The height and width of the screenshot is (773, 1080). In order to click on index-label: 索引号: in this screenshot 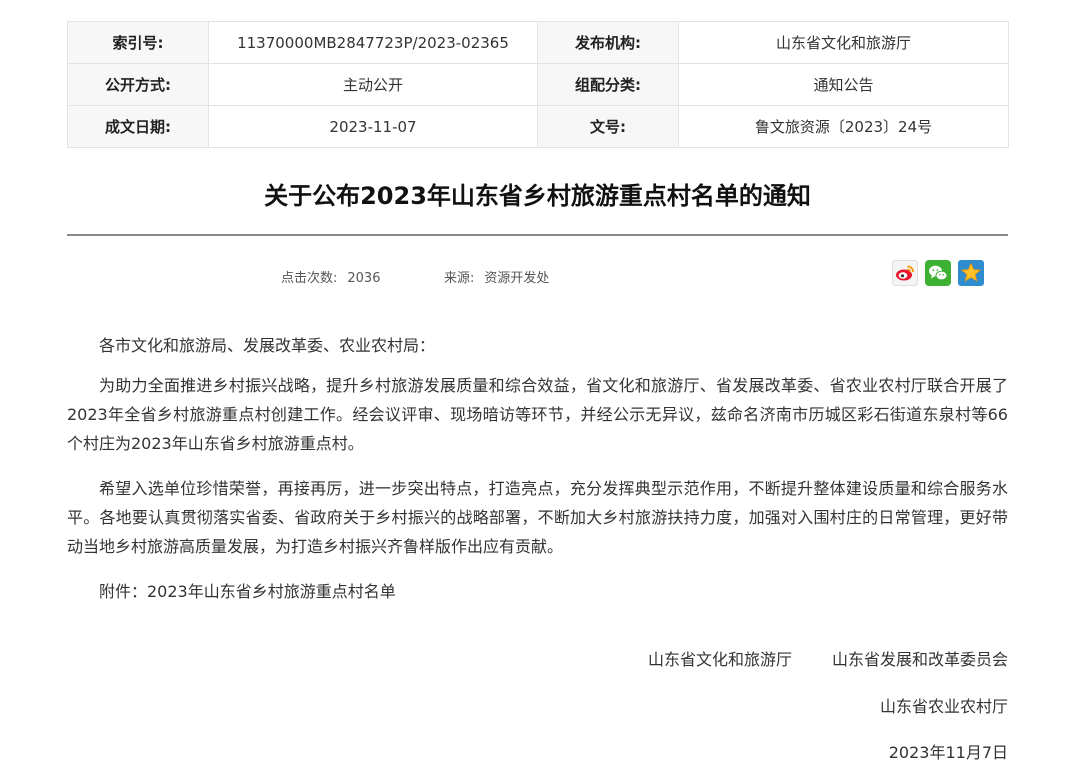, I will do `click(138, 42)`.